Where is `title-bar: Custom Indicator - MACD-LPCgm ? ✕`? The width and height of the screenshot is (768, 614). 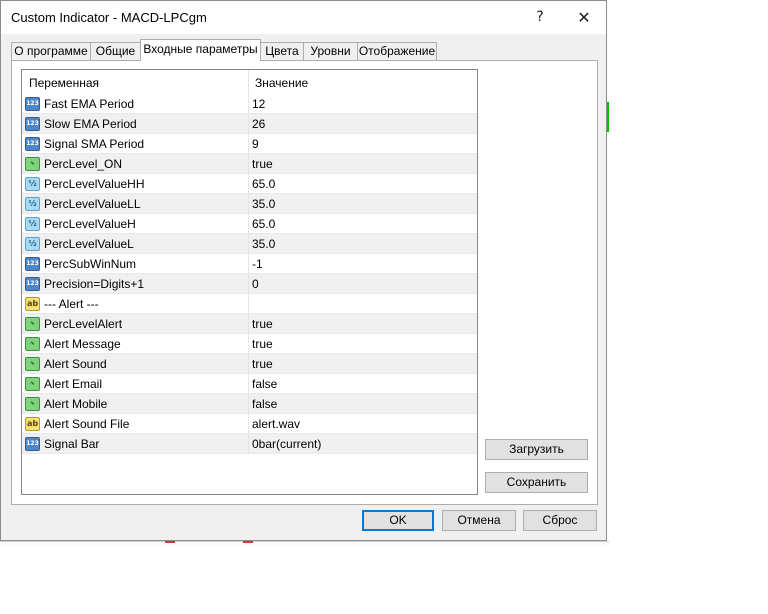 title-bar: Custom Indicator - MACD-LPCgm ? ✕ is located at coordinates (303, 17).